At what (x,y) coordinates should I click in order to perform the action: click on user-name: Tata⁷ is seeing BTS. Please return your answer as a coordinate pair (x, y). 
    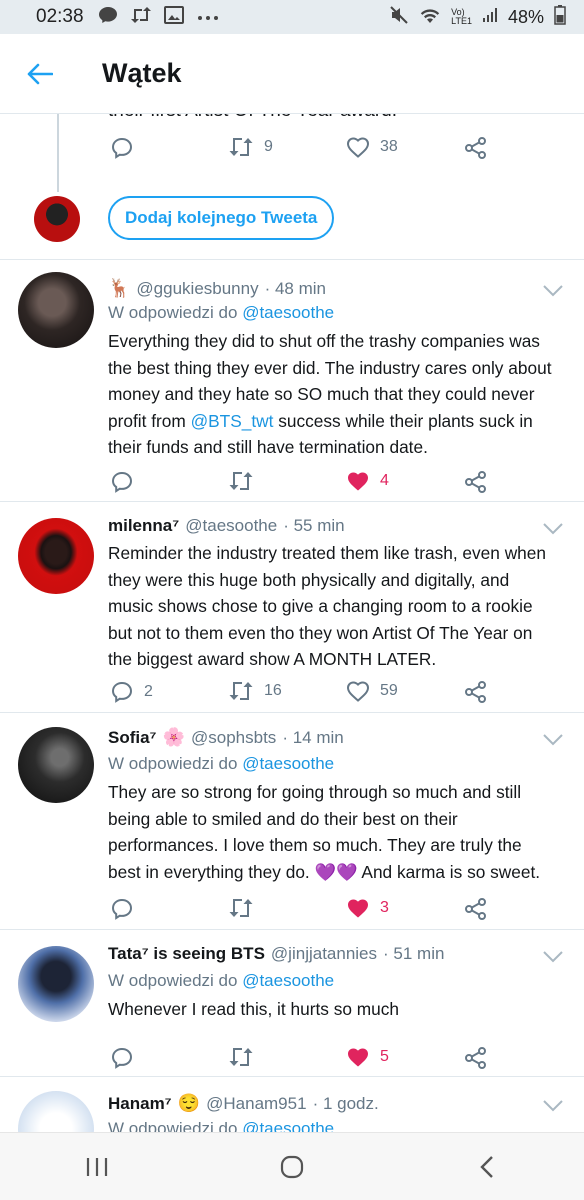
    Looking at the image, I should click on (186, 954).